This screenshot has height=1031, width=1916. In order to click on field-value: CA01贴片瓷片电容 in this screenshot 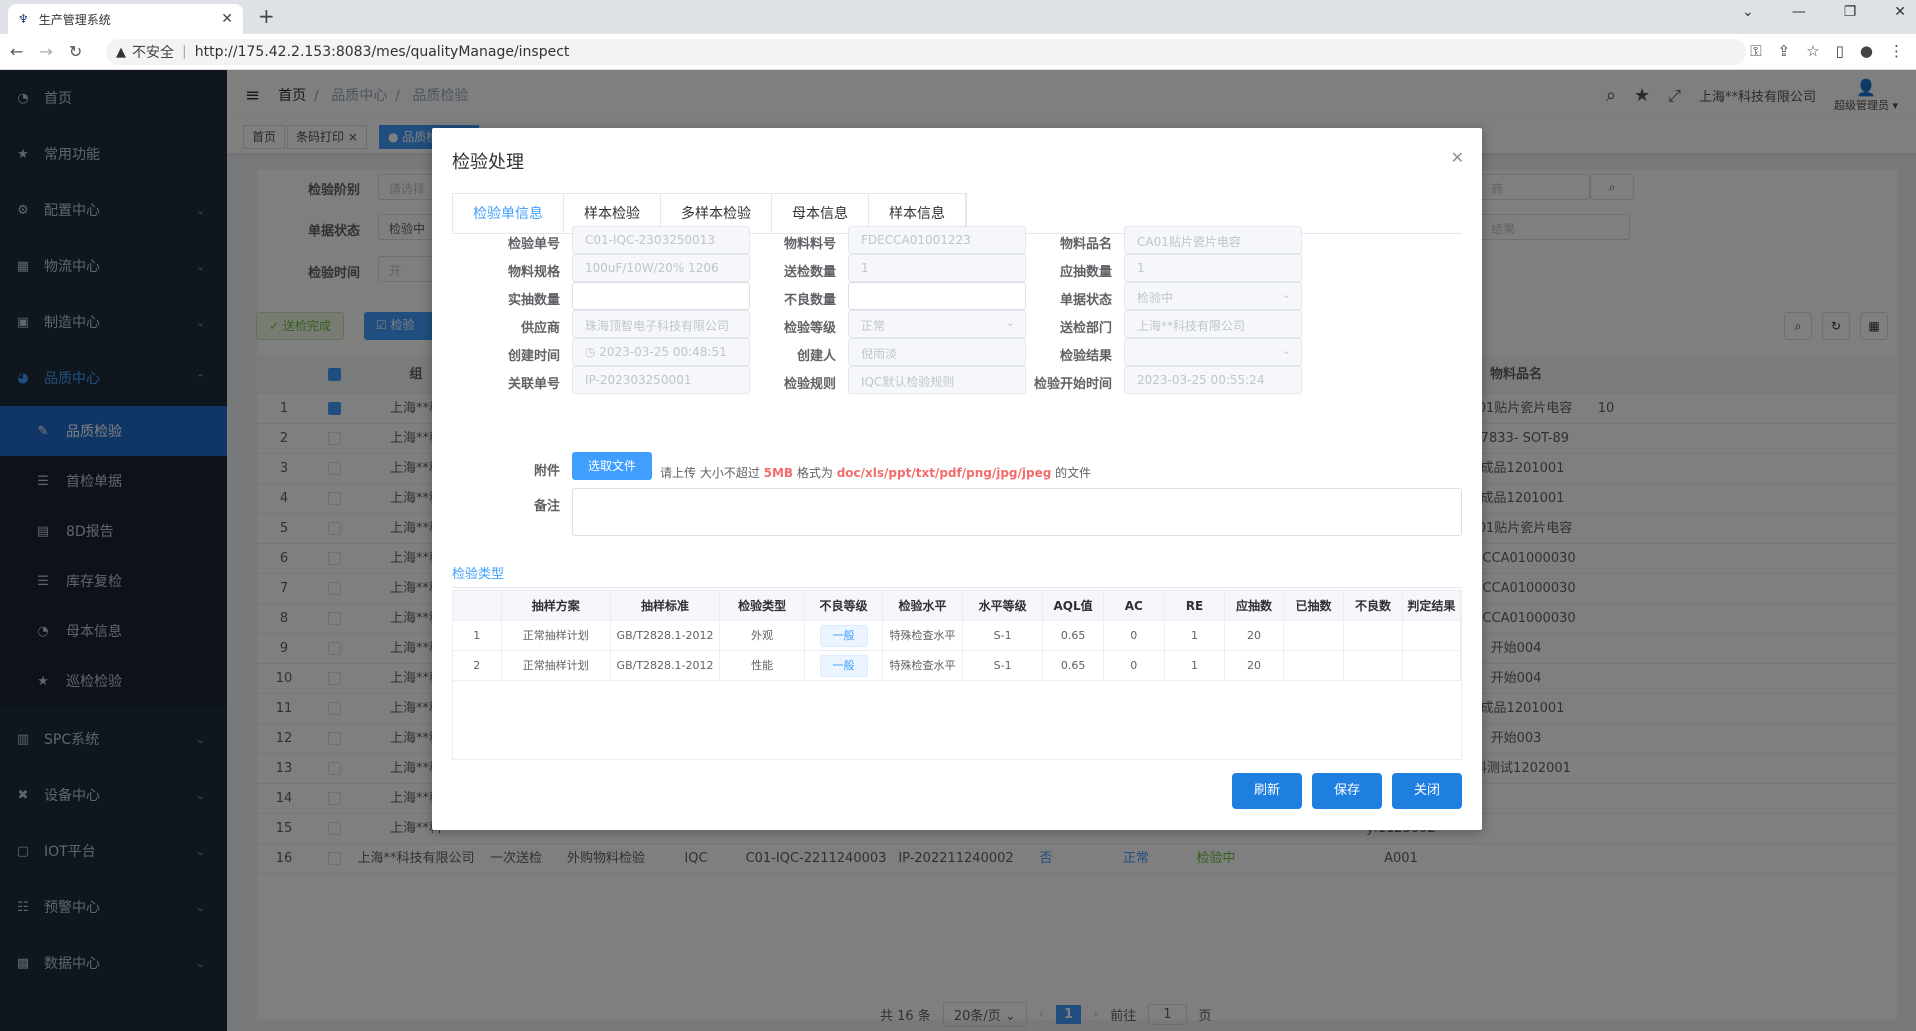, I will do `click(1189, 242)`.